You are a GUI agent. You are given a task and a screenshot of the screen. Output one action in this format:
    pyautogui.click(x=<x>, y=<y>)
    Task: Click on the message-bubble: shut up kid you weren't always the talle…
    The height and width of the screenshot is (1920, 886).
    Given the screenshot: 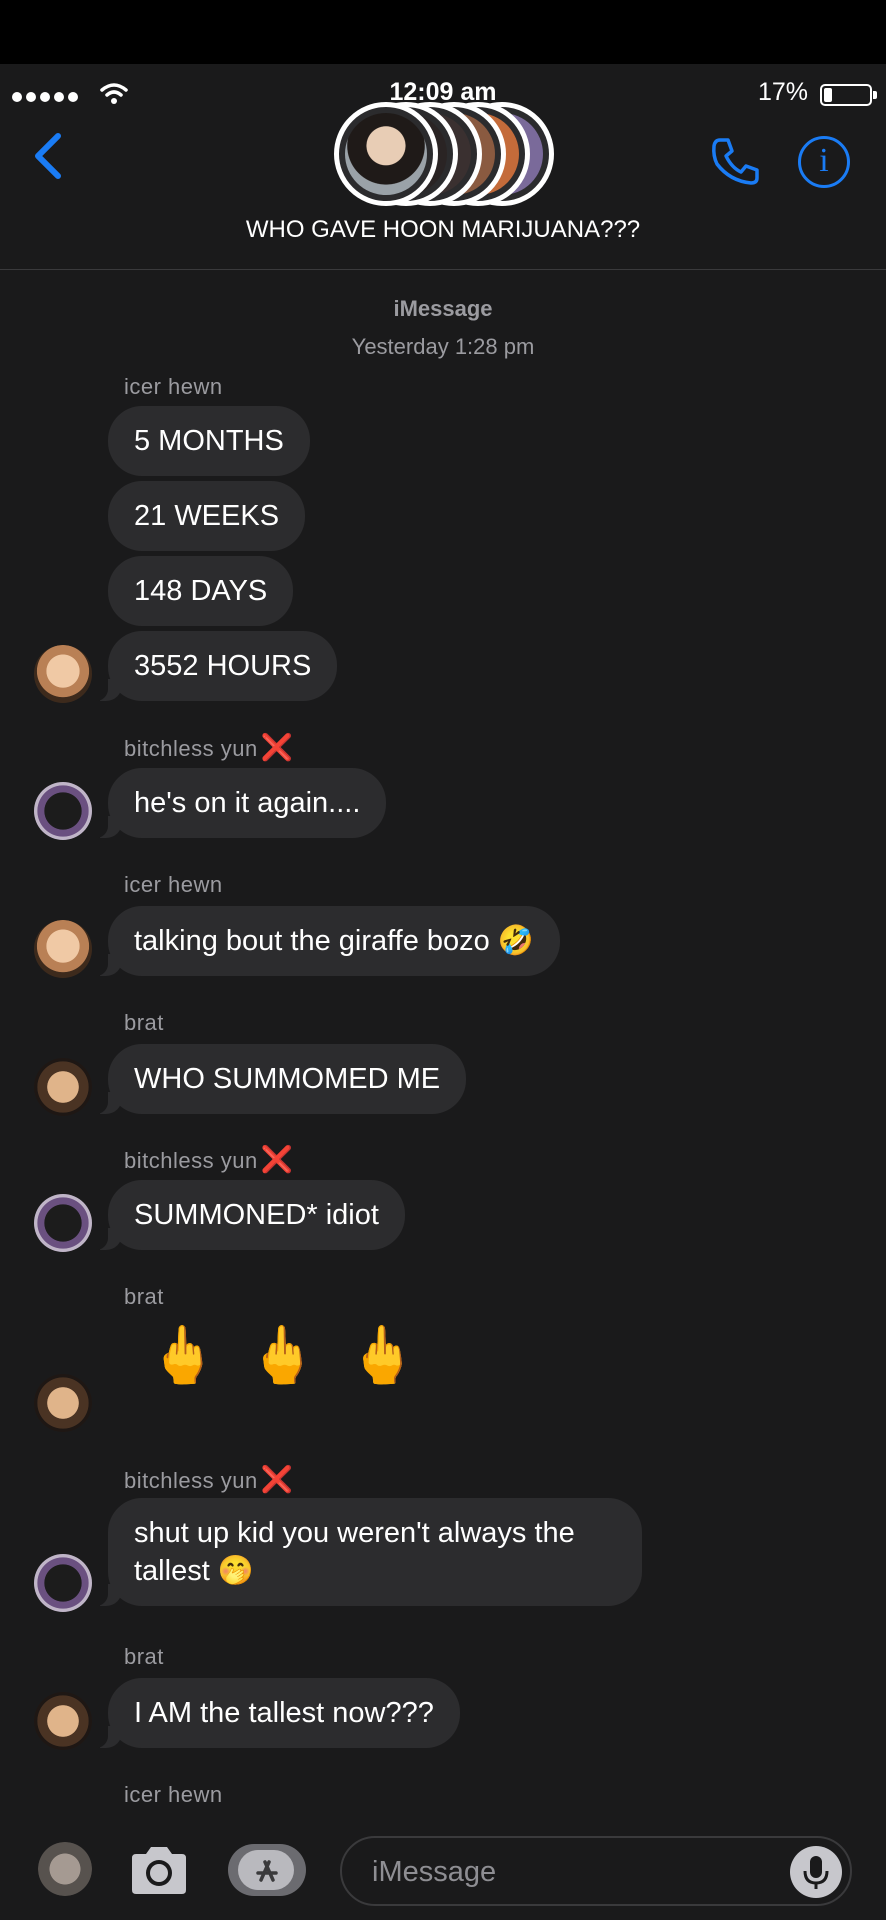 What is the action you would take?
    pyautogui.click(x=368, y=1552)
    